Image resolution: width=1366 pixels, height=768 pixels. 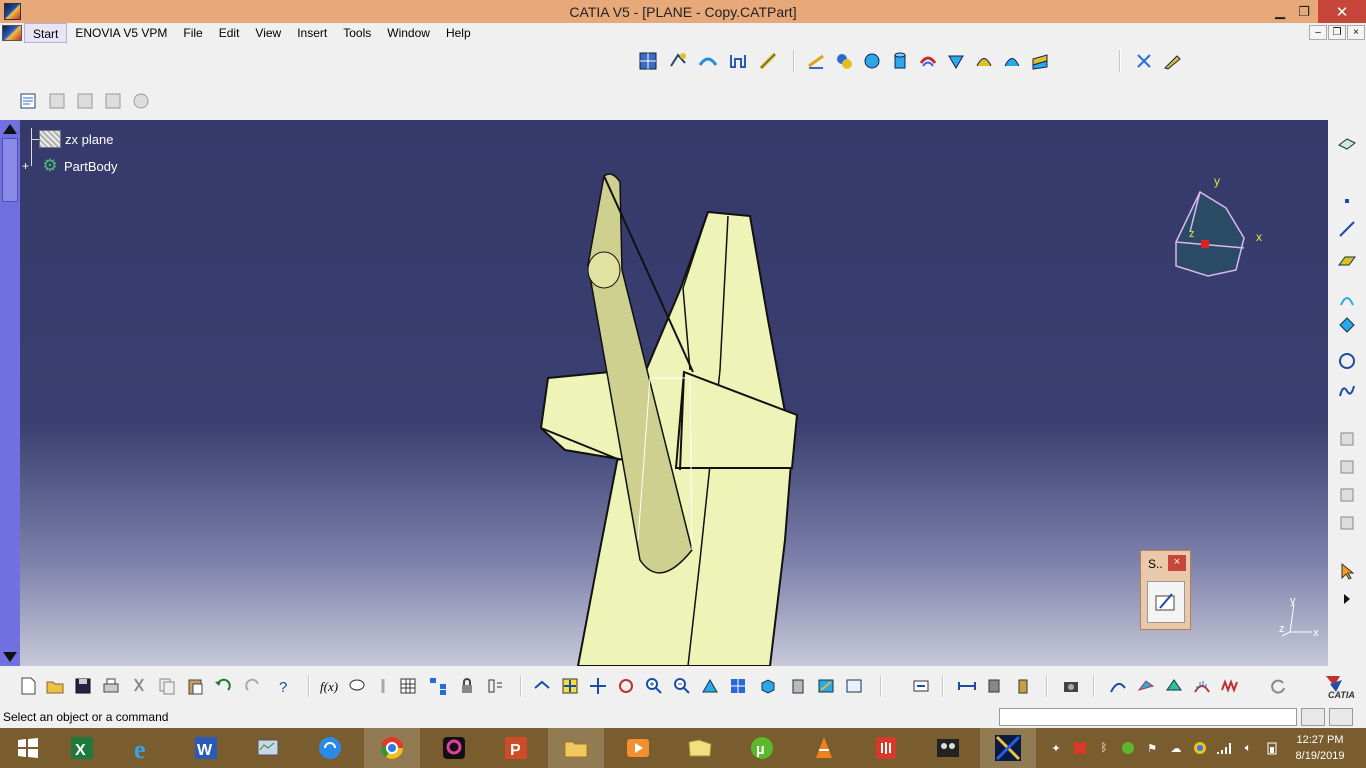 What do you see at coordinates (1347, 201) in the screenshot?
I see `point-tool-icon` at bounding box center [1347, 201].